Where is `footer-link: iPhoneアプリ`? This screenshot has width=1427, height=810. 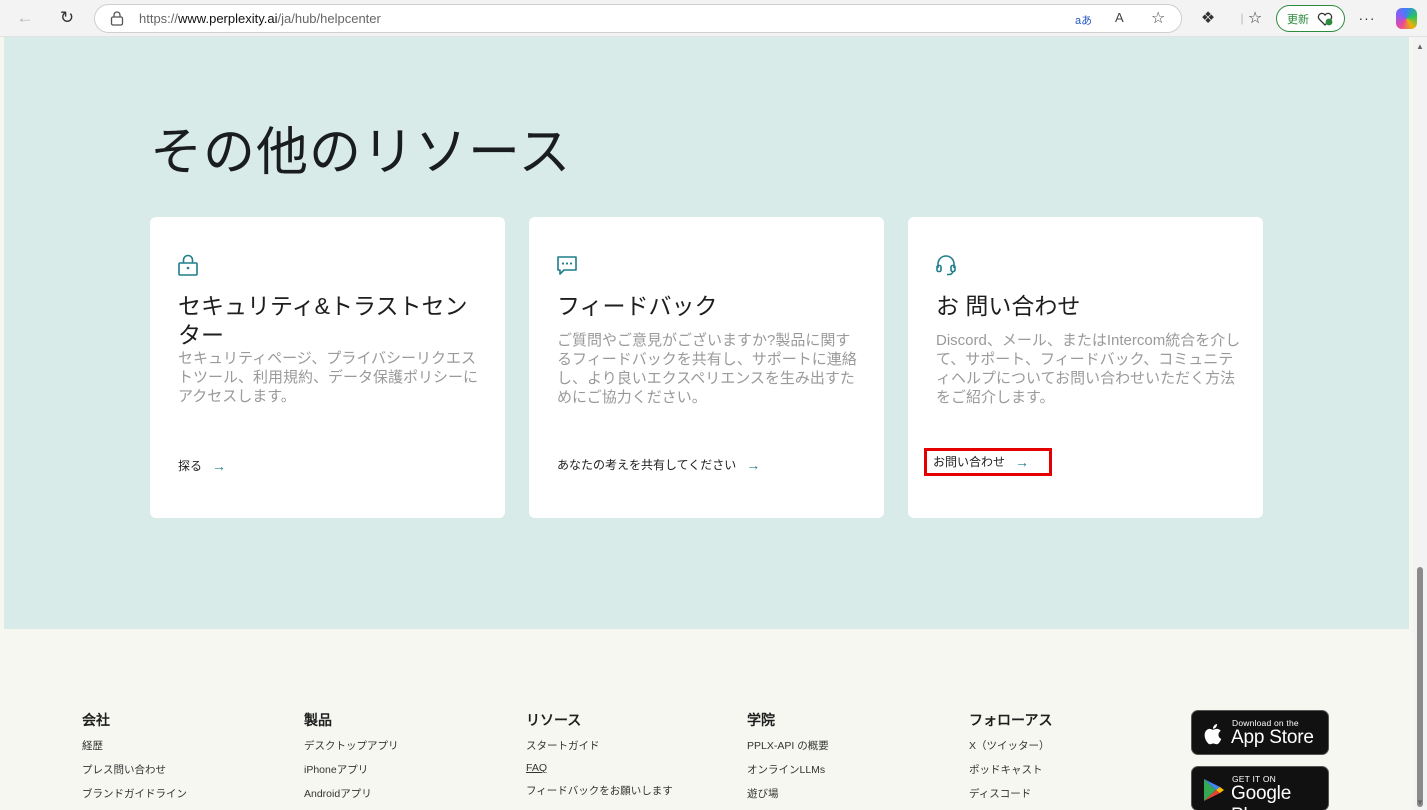 footer-link: iPhoneアプリ is located at coordinates (351, 769).